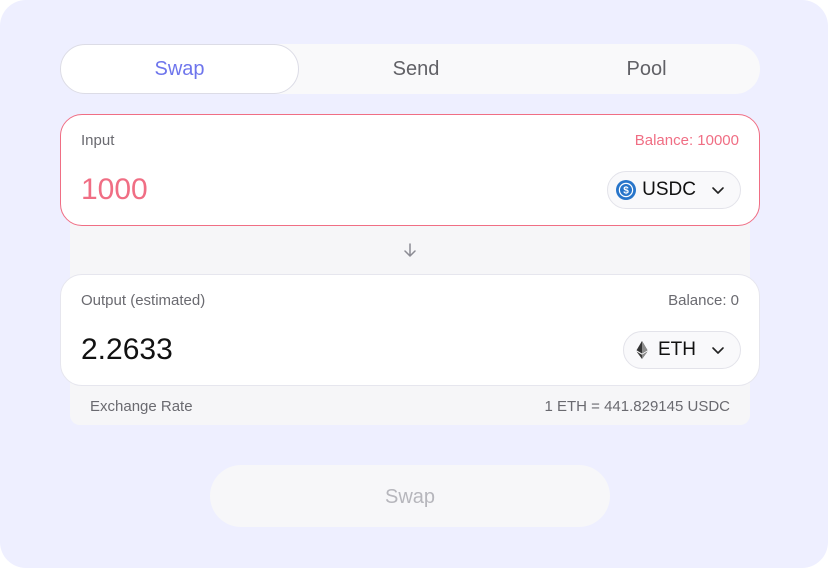 The height and width of the screenshot is (568, 828). What do you see at coordinates (410, 402) in the screenshot?
I see `exchange-rate-bar: Exchange Rate 1 ETH = 441.829145 USDC` at bounding box center [410, 402].